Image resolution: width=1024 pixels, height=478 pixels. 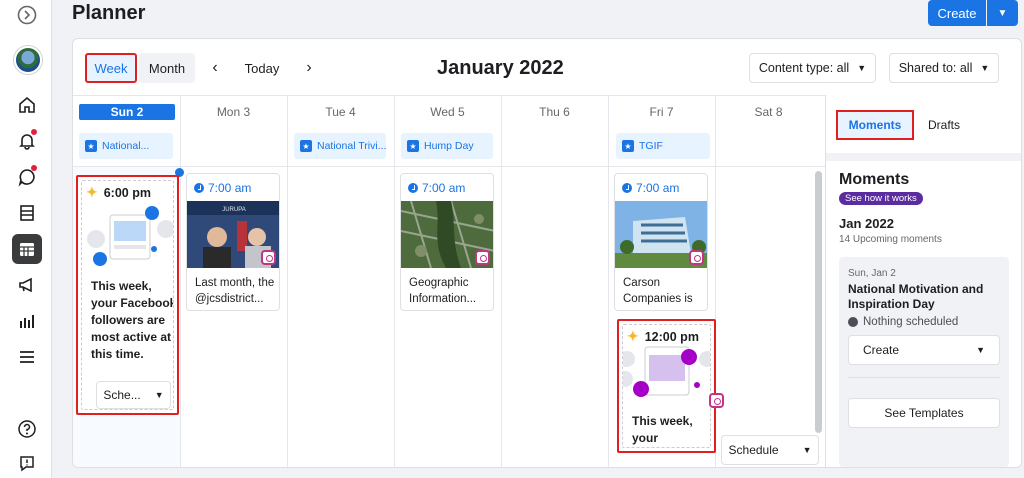 What do you see at coordinates (34, 132) in the screenshot?
I see `notification-dot` at bounding box center [34, 132].